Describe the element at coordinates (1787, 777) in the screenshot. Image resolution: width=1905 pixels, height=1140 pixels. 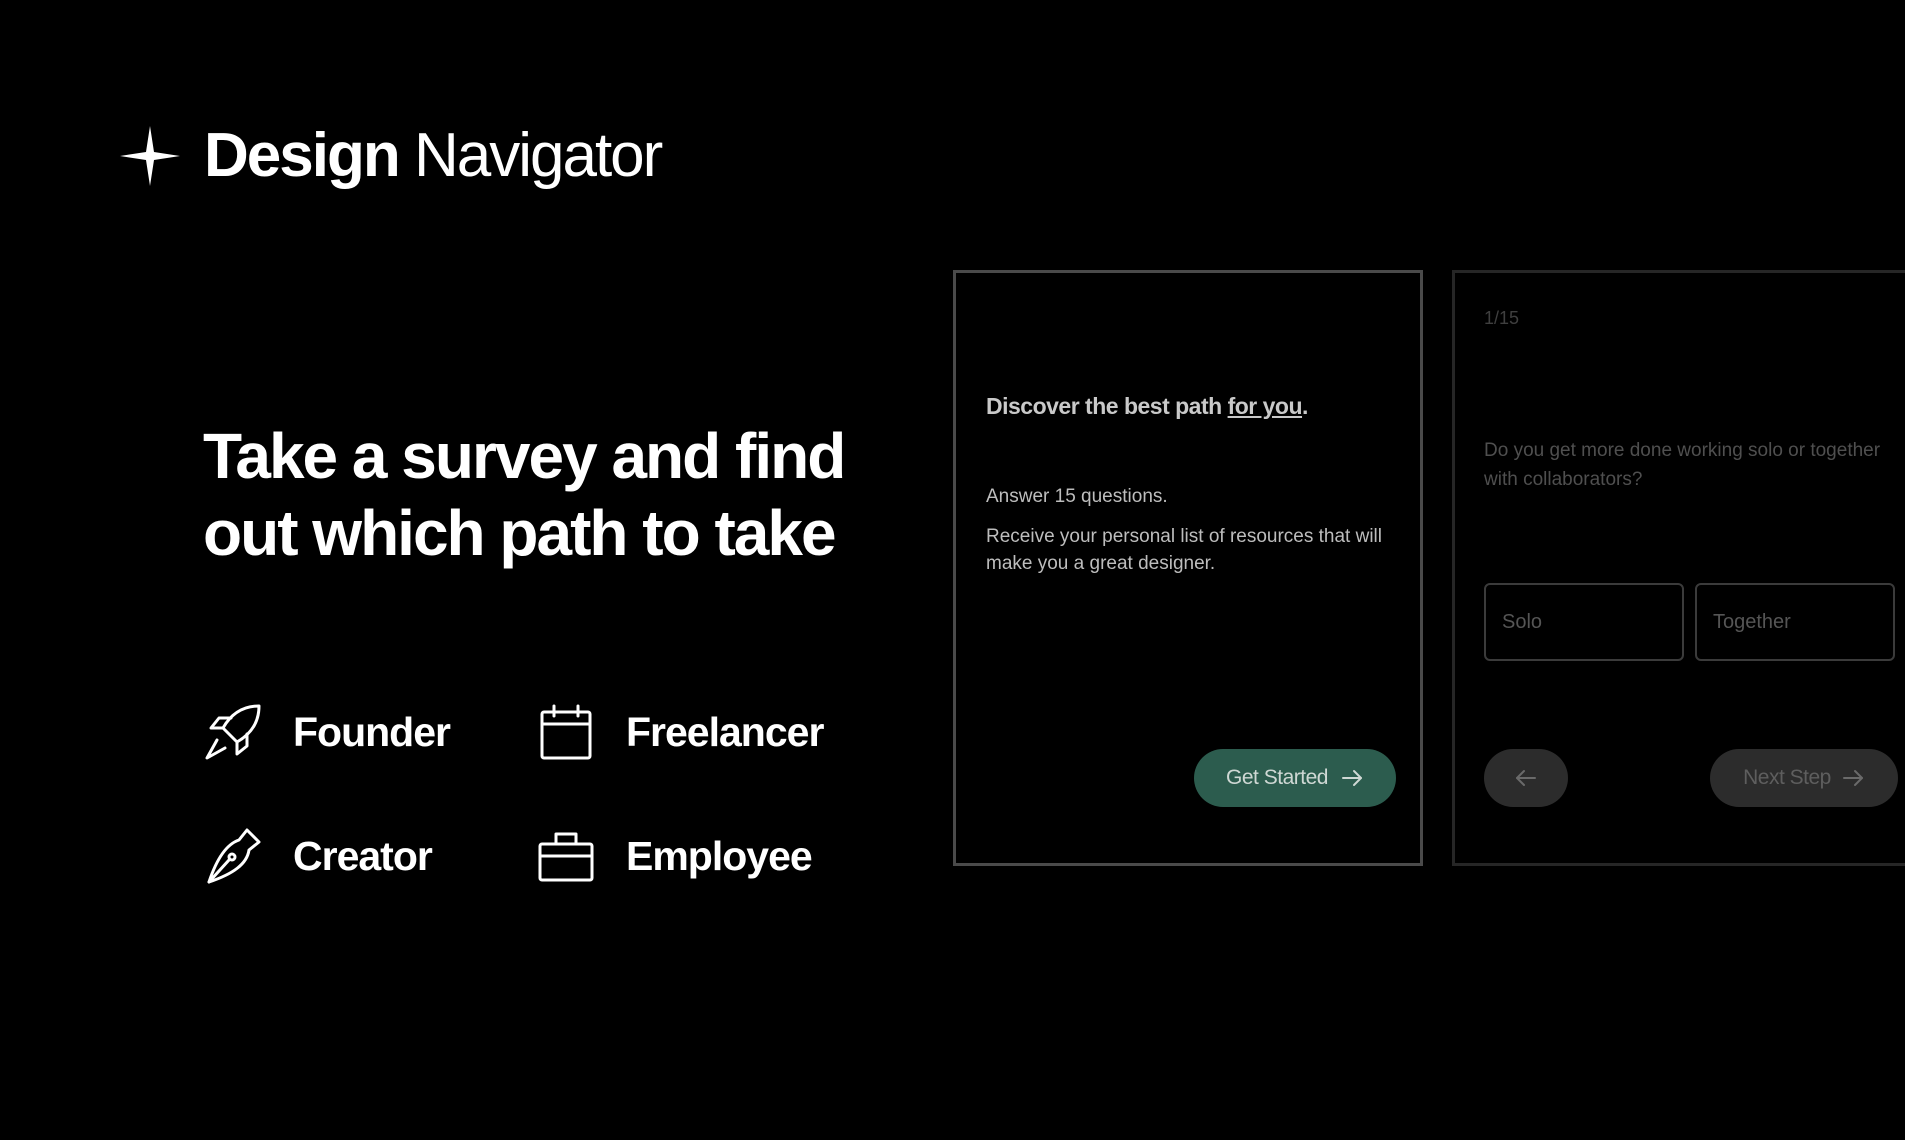
I see `next-step-label: Next Step` at that location.